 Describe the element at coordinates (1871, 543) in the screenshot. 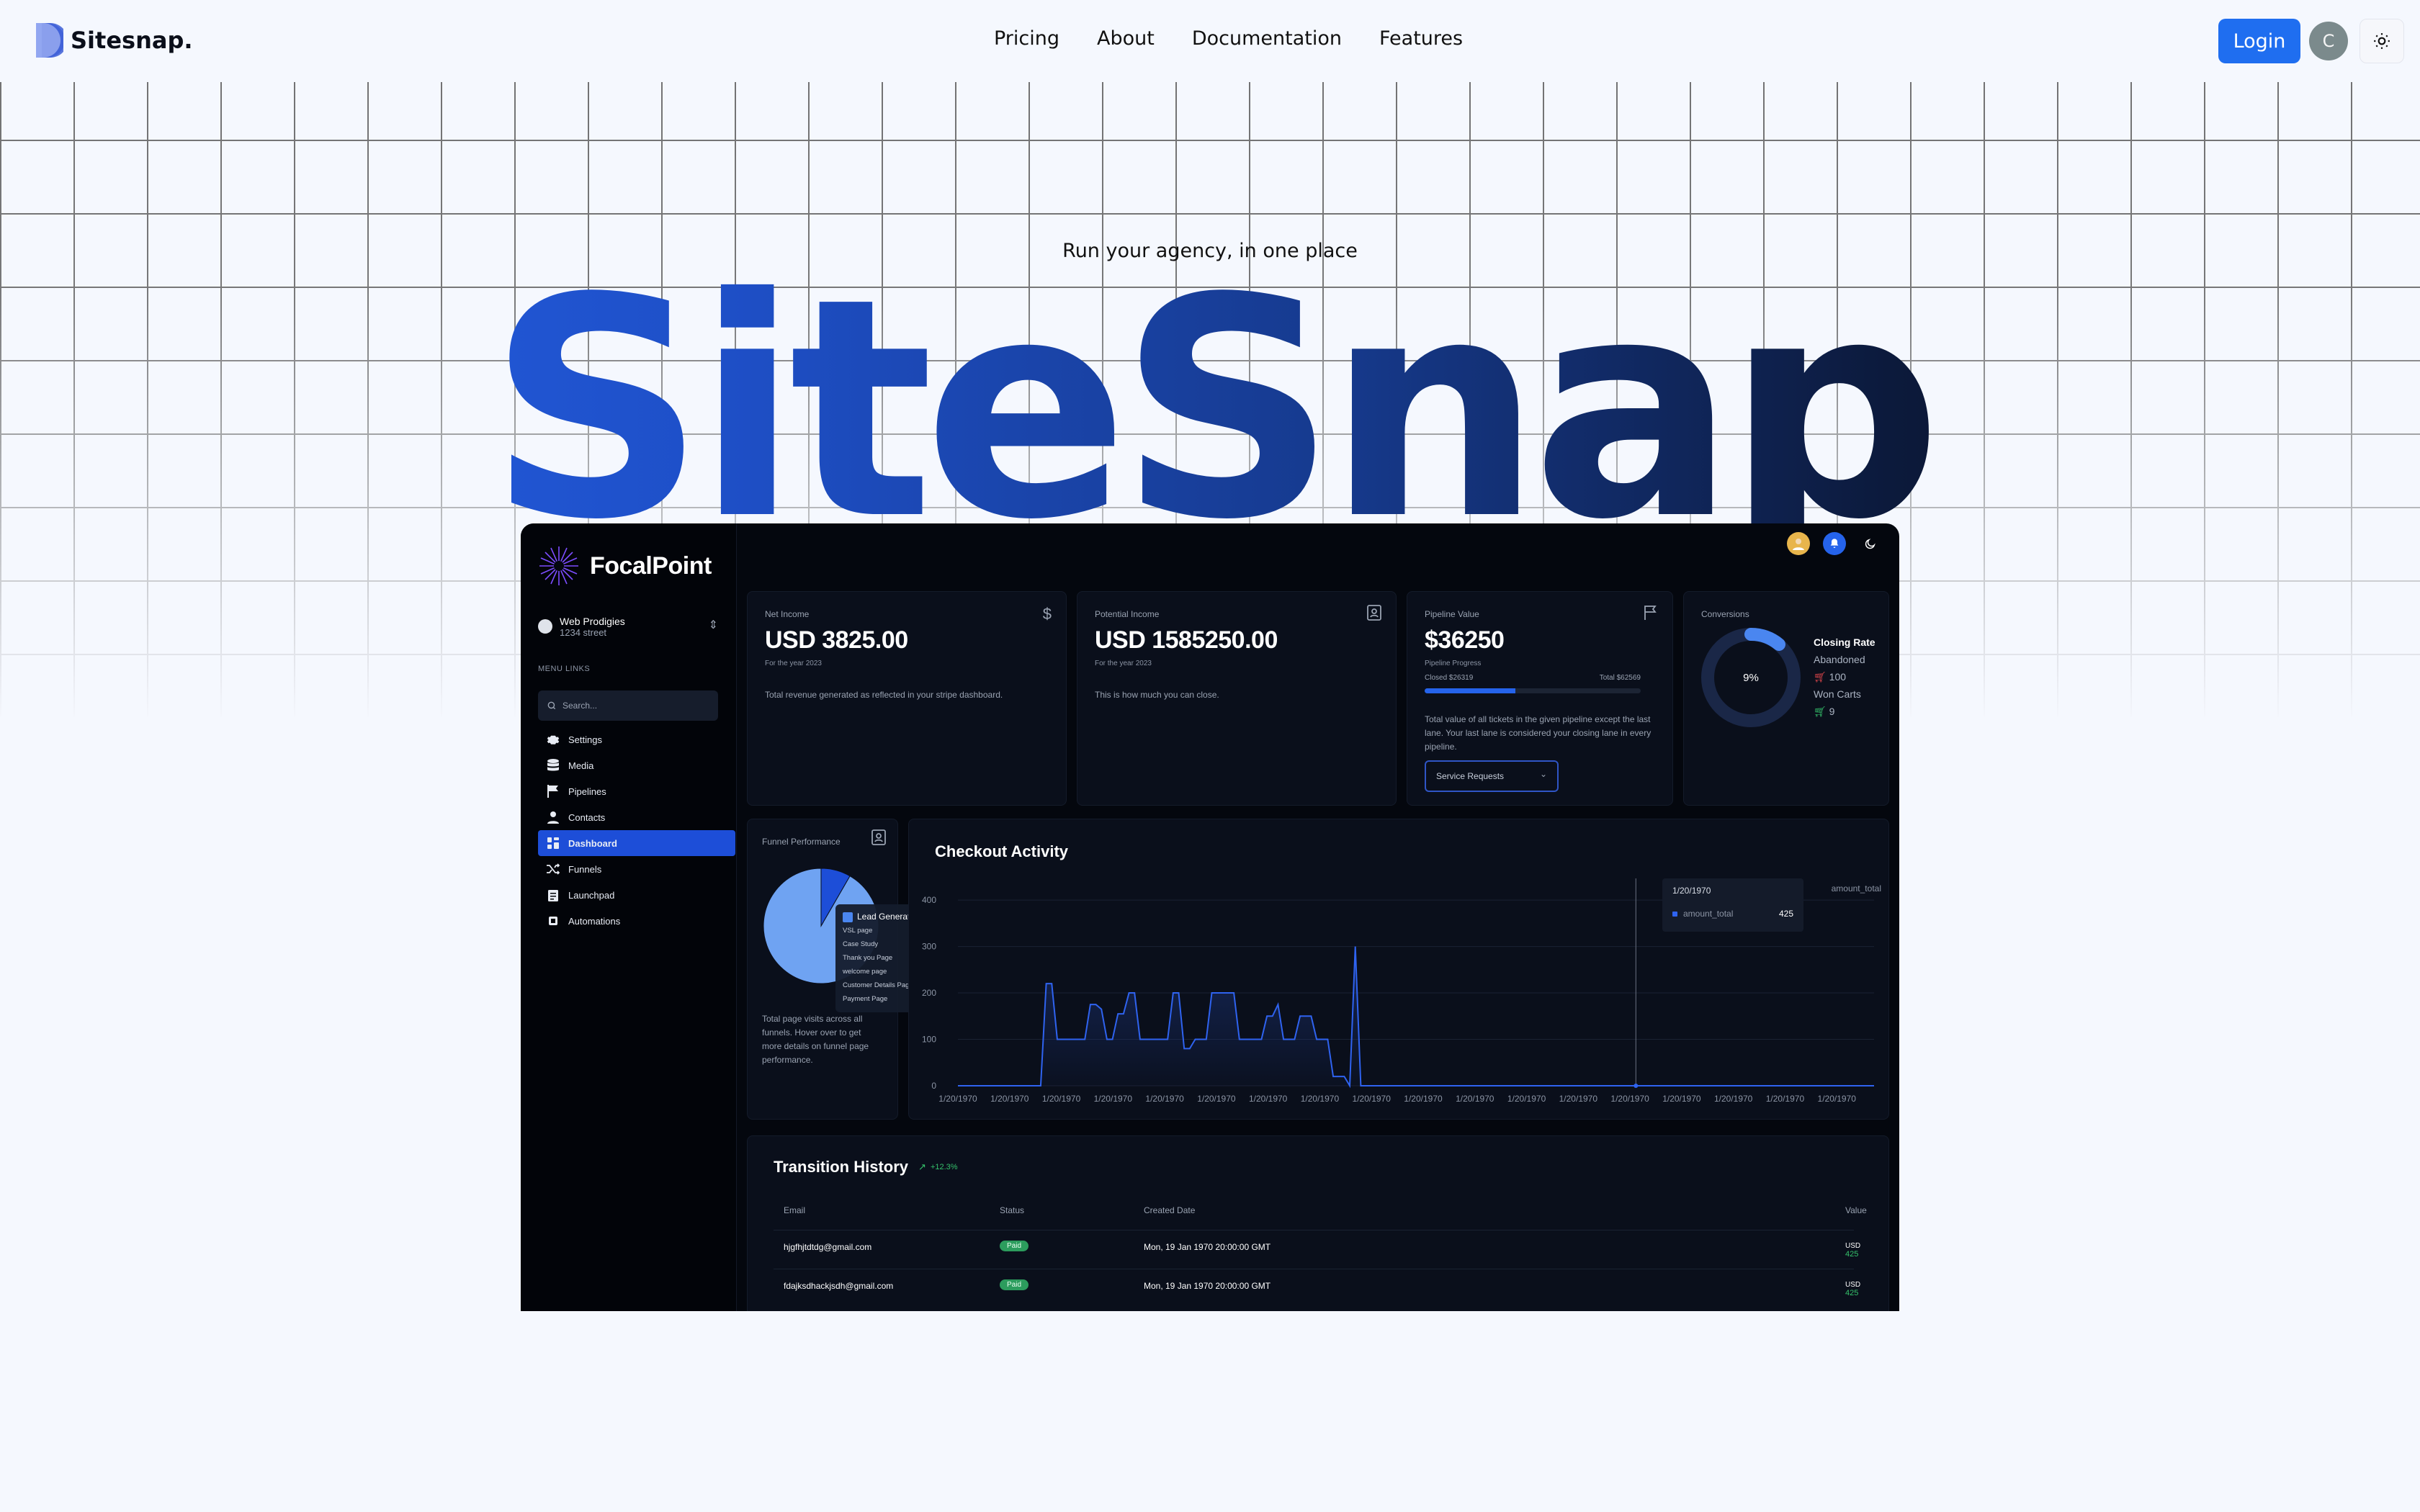

I see `dark-mode-button` at that location.